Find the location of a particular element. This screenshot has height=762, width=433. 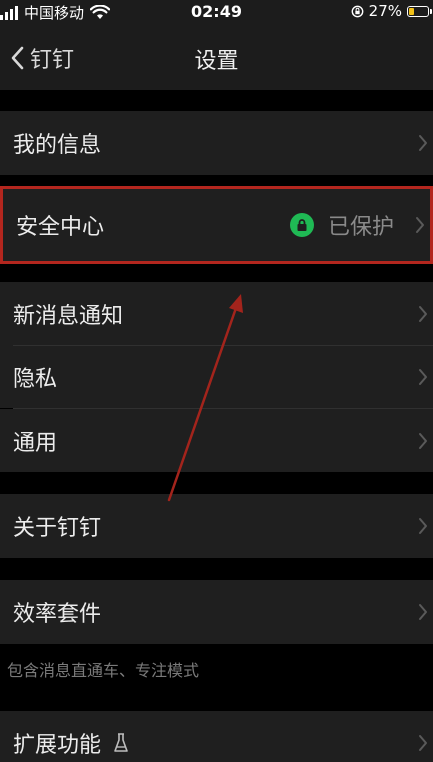

page-title: 设置 is located at coordinates (216, 61).